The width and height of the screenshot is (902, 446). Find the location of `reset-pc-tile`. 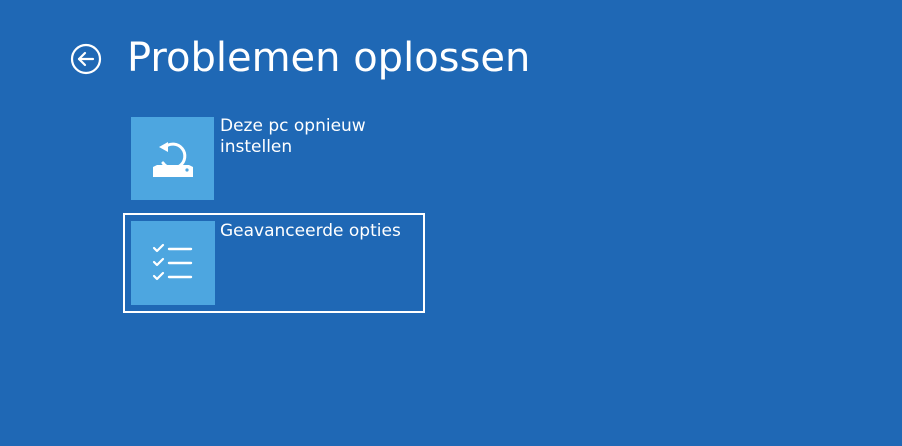

reset-pc-tile is located at coordinates (172, 158).